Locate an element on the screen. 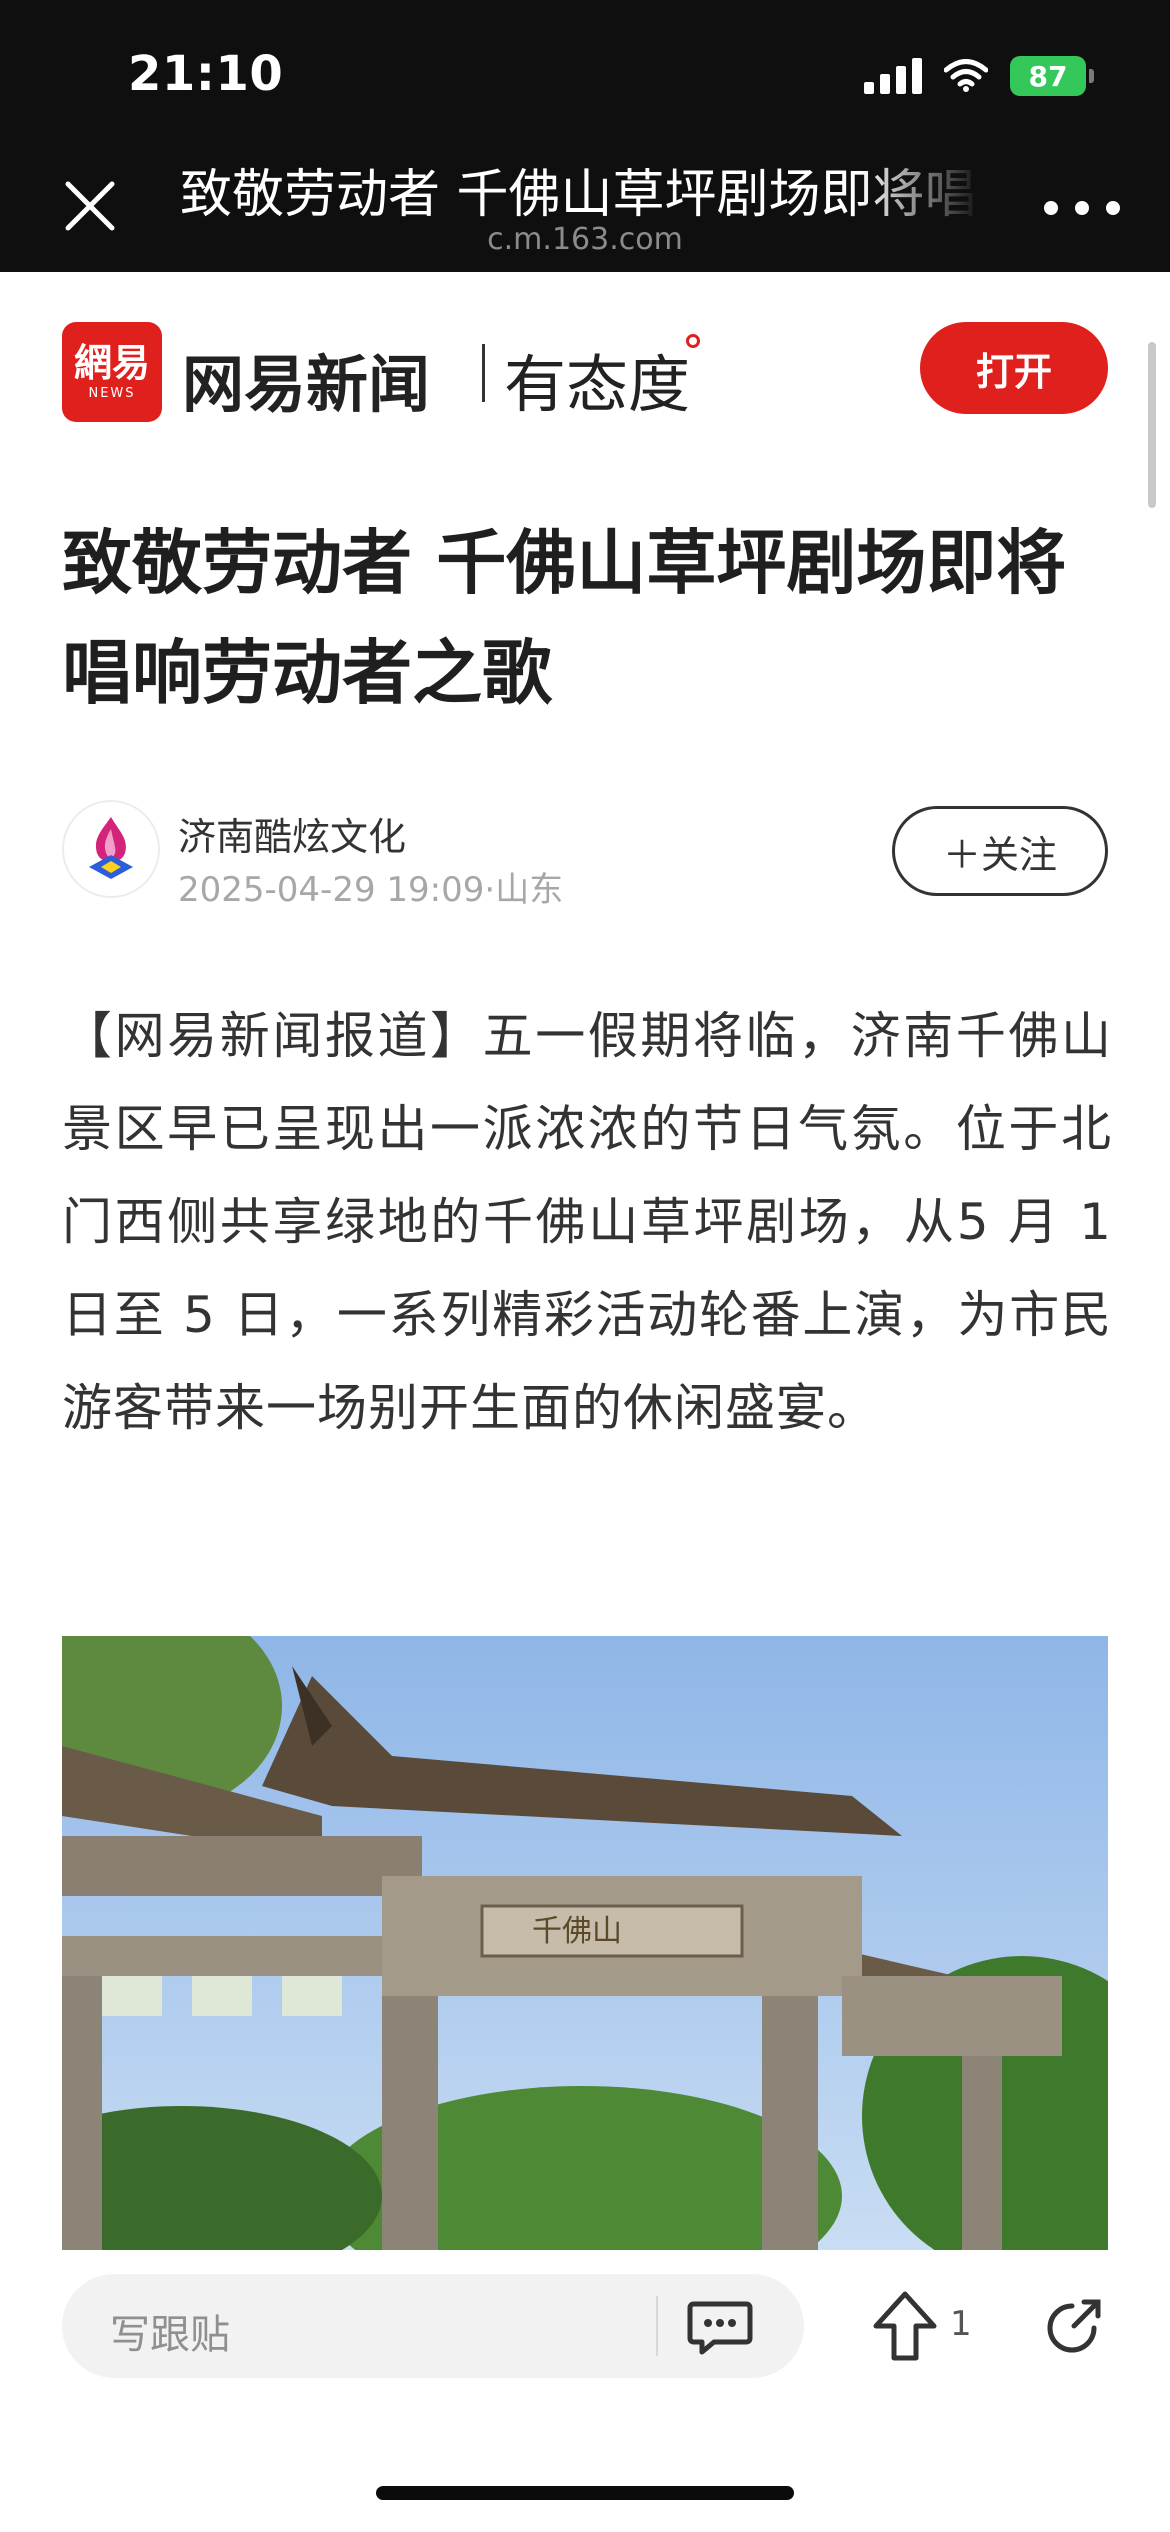  author-logo-icon is located at coordinates (111, 848).